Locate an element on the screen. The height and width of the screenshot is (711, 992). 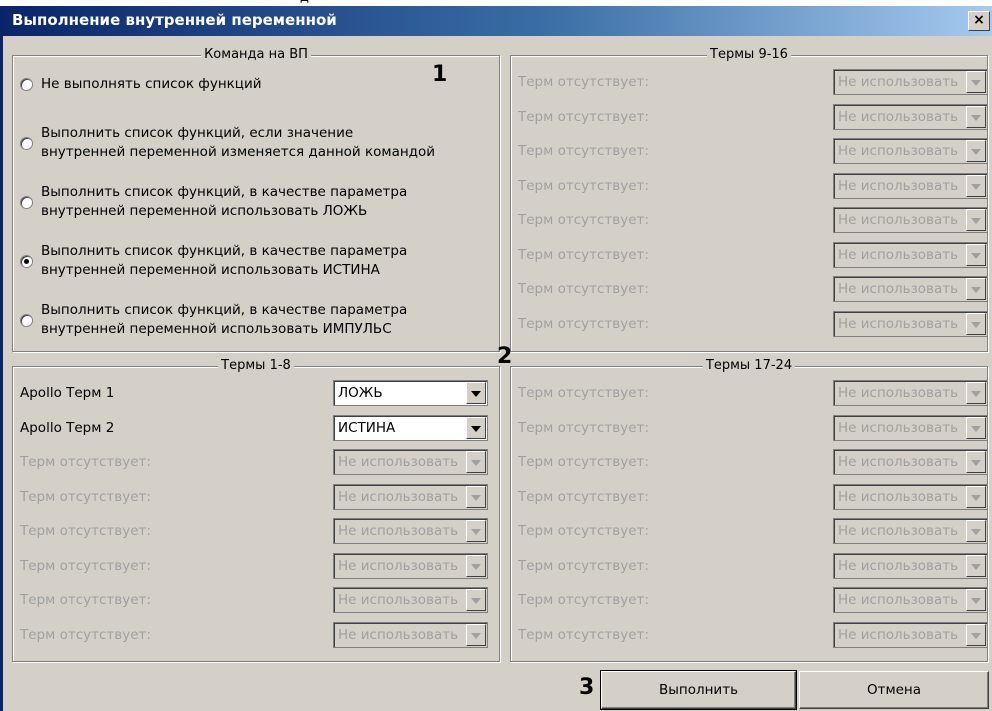
window-title: Выполнение внутренней переменной is located at coordinates (174, 20).